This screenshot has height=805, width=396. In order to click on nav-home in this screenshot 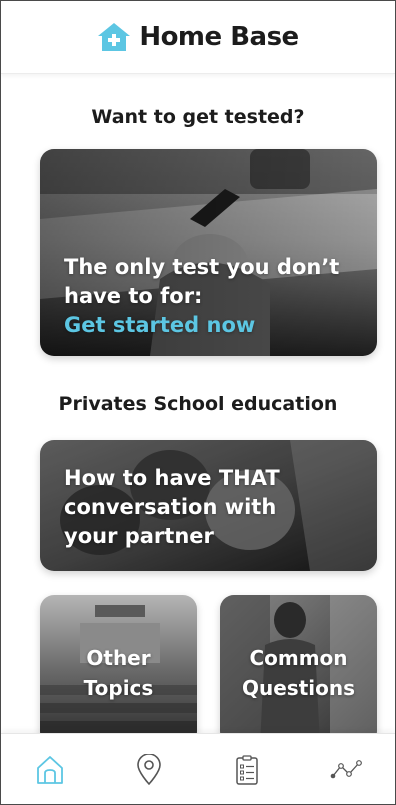, I will do `click(50, 770)`.